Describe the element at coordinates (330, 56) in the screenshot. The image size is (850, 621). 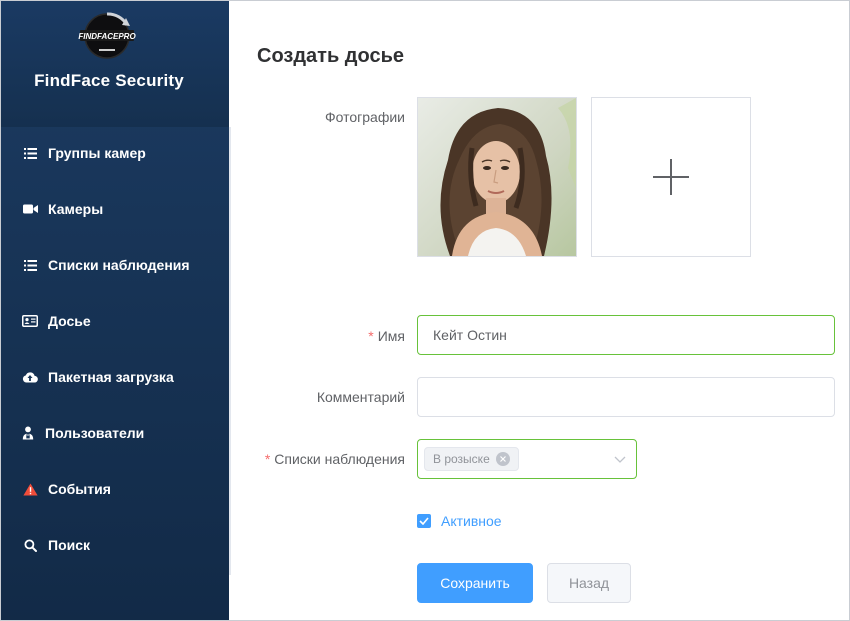
I see `page-title: Создать досье` at that location.